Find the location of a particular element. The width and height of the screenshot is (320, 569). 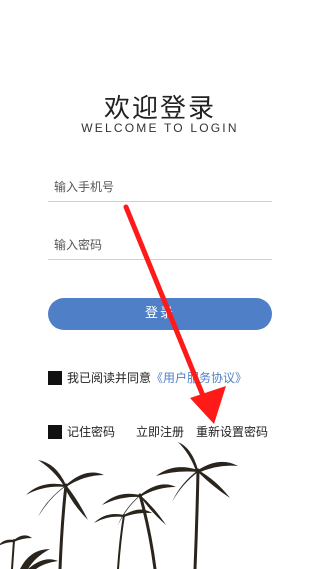

register-link: 立即注册 is located at coordinates (160, 431).